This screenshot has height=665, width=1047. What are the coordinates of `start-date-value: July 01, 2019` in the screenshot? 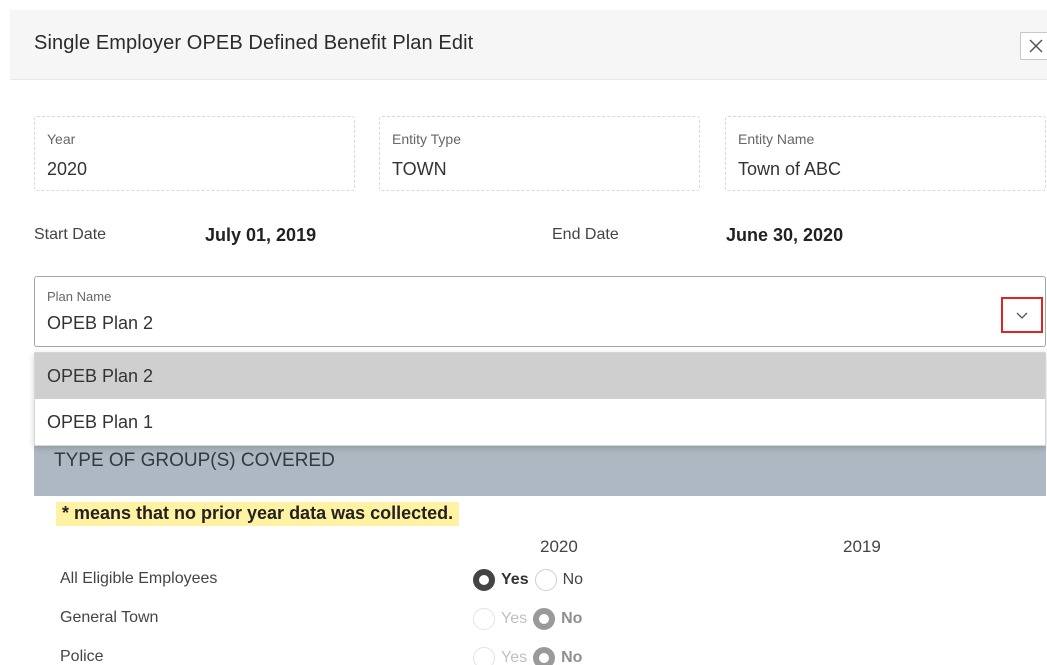 It's located at (261, 235).